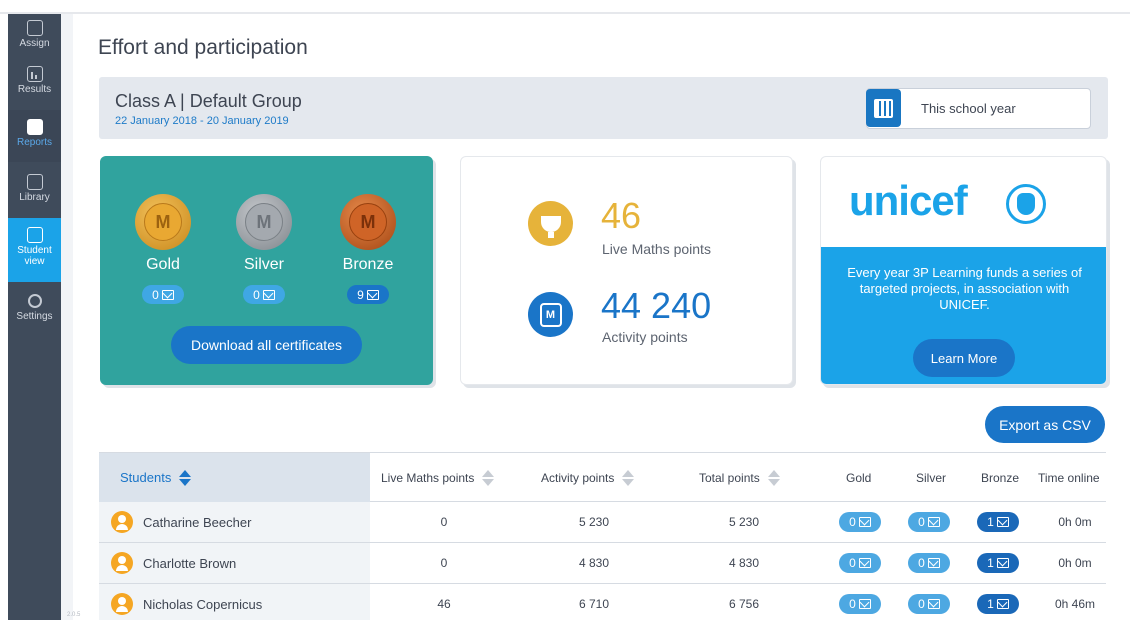 The image size is (1130, 620). What do you see at coordinates (34, 28) in the screenshot?
I see `assign-icon` at bounding box center [34, 28].